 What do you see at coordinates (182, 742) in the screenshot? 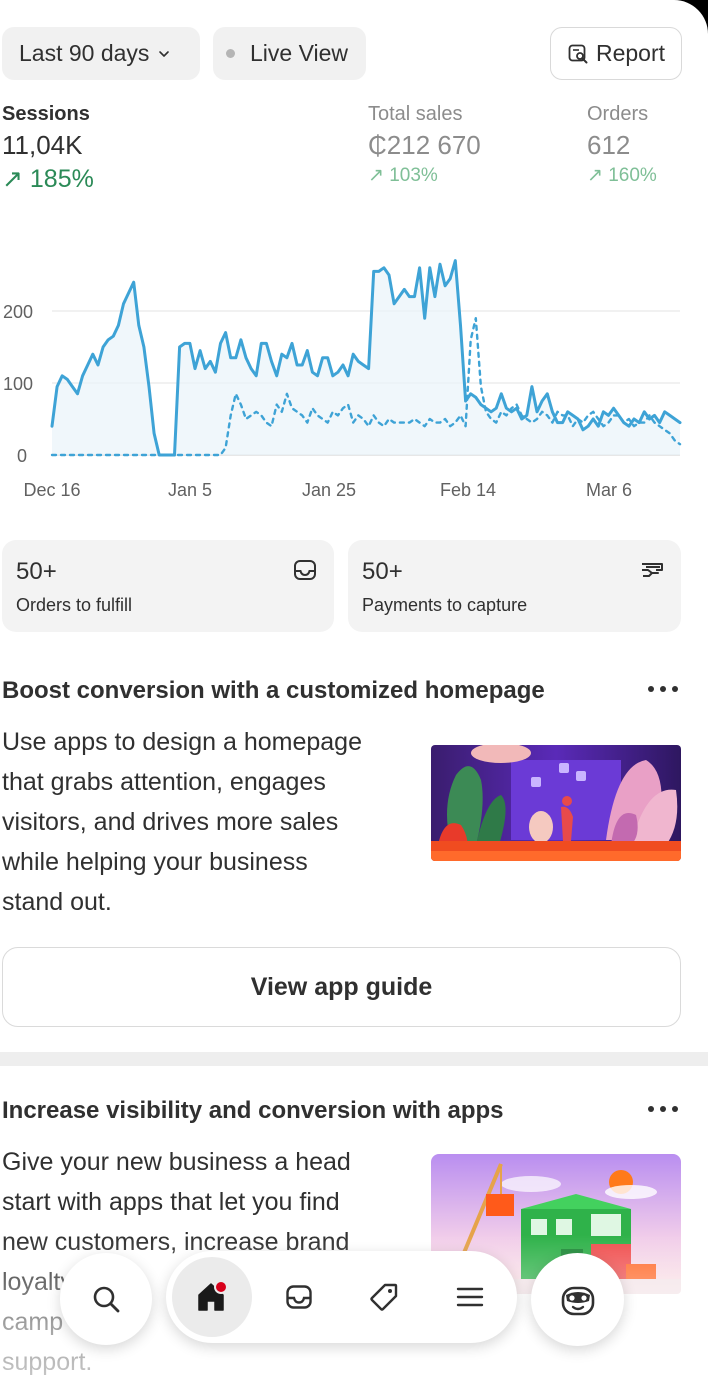
I see `text-line: Use apps to design a homepage` at bounding box center [182, 742].